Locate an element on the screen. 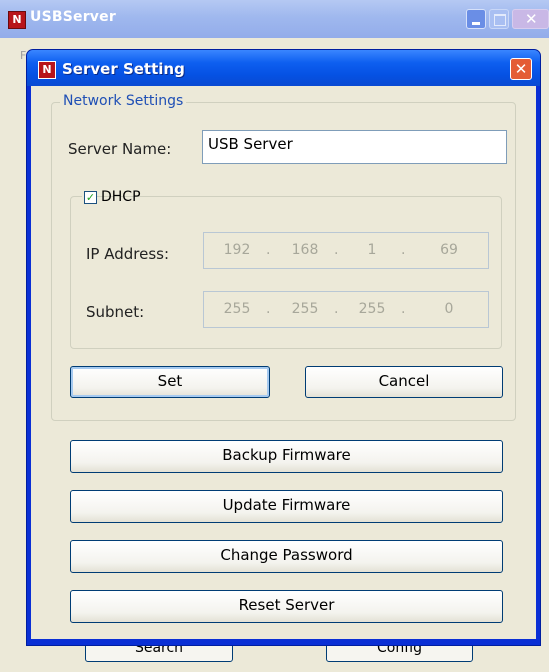  ip-octet-1: 192 is located at coordinates (237, 250).